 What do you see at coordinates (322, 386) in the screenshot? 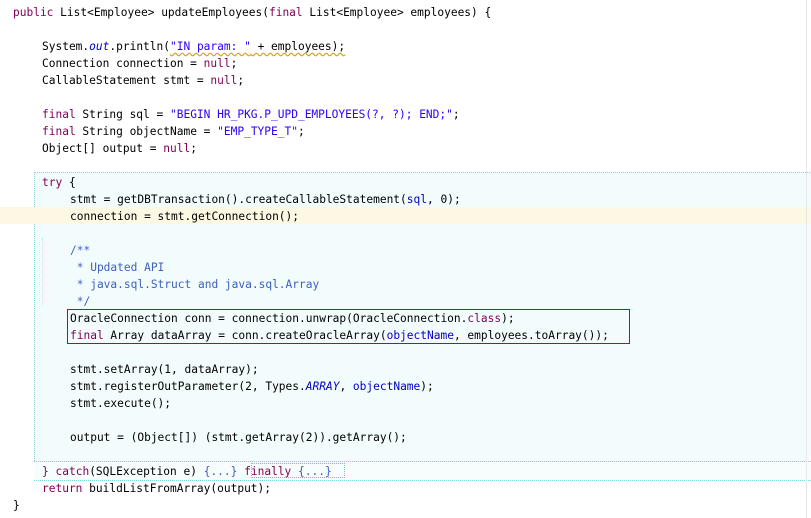
I see `code-token: ARRAY` at bounding box center [322, 386].